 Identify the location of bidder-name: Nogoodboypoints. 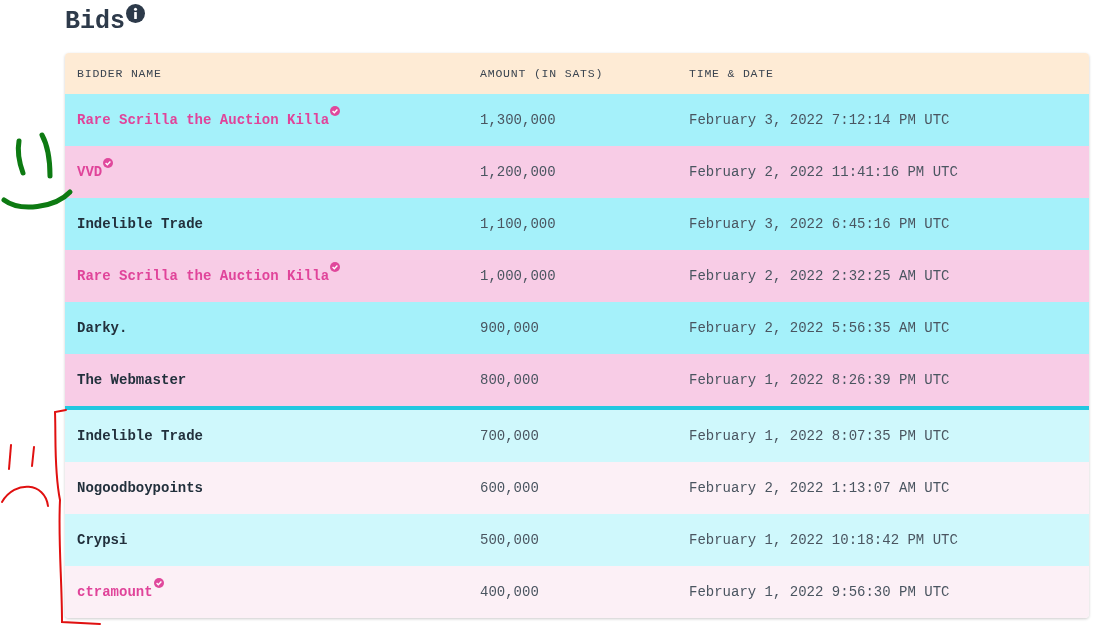
(140, 488).